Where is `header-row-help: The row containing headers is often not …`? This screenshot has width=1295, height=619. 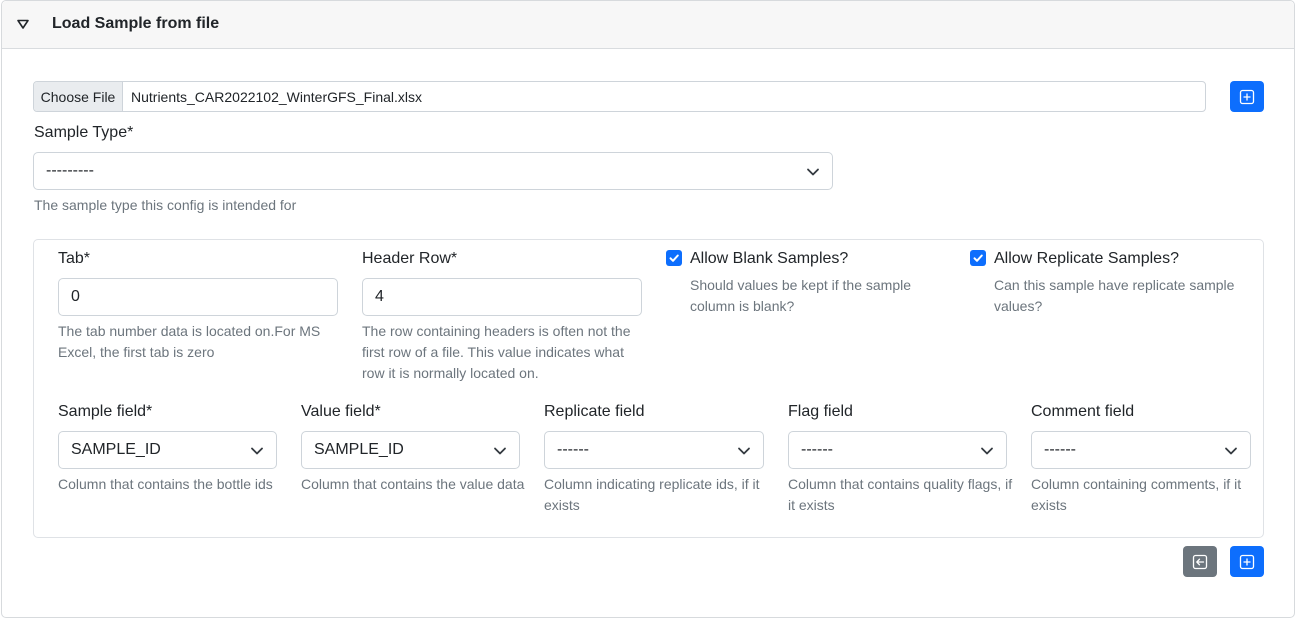
header-row-help: The row containing headers is often not … is located at coordinates (496, 352).